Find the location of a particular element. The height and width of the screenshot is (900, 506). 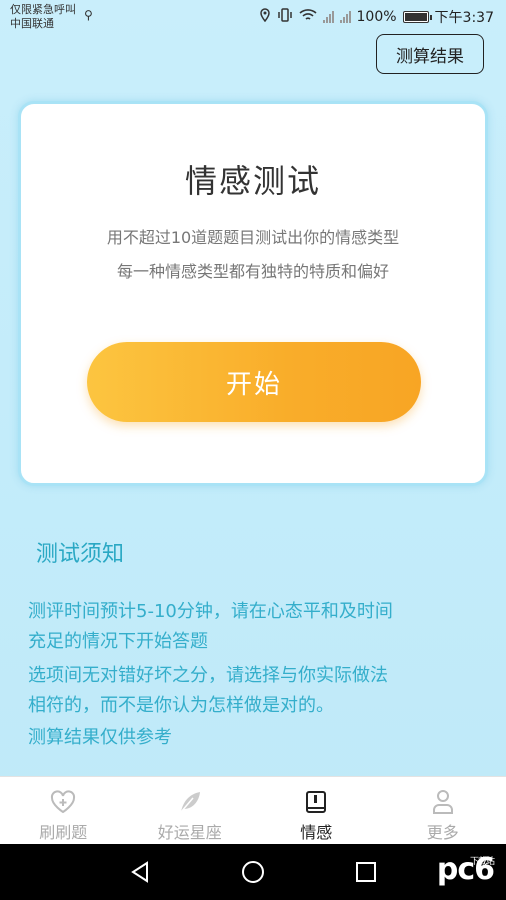

usb-icon: ⚲ is located at coordinates (88, 15).